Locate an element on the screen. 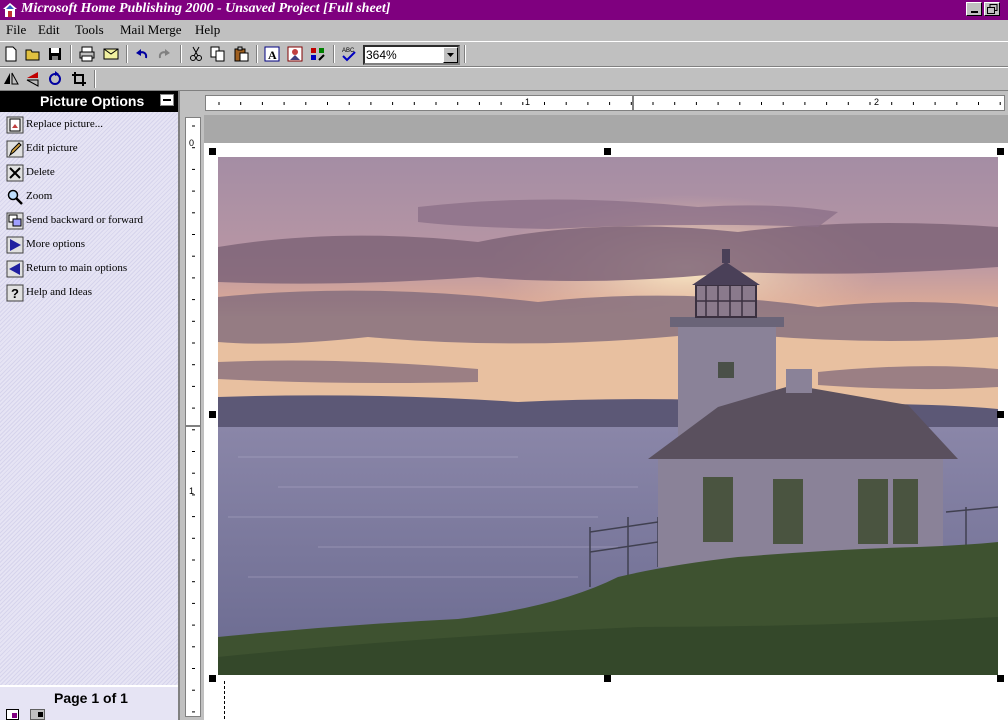 The image size is (1008, 720). panel-minimize-button is located at coordinates (167, 100).